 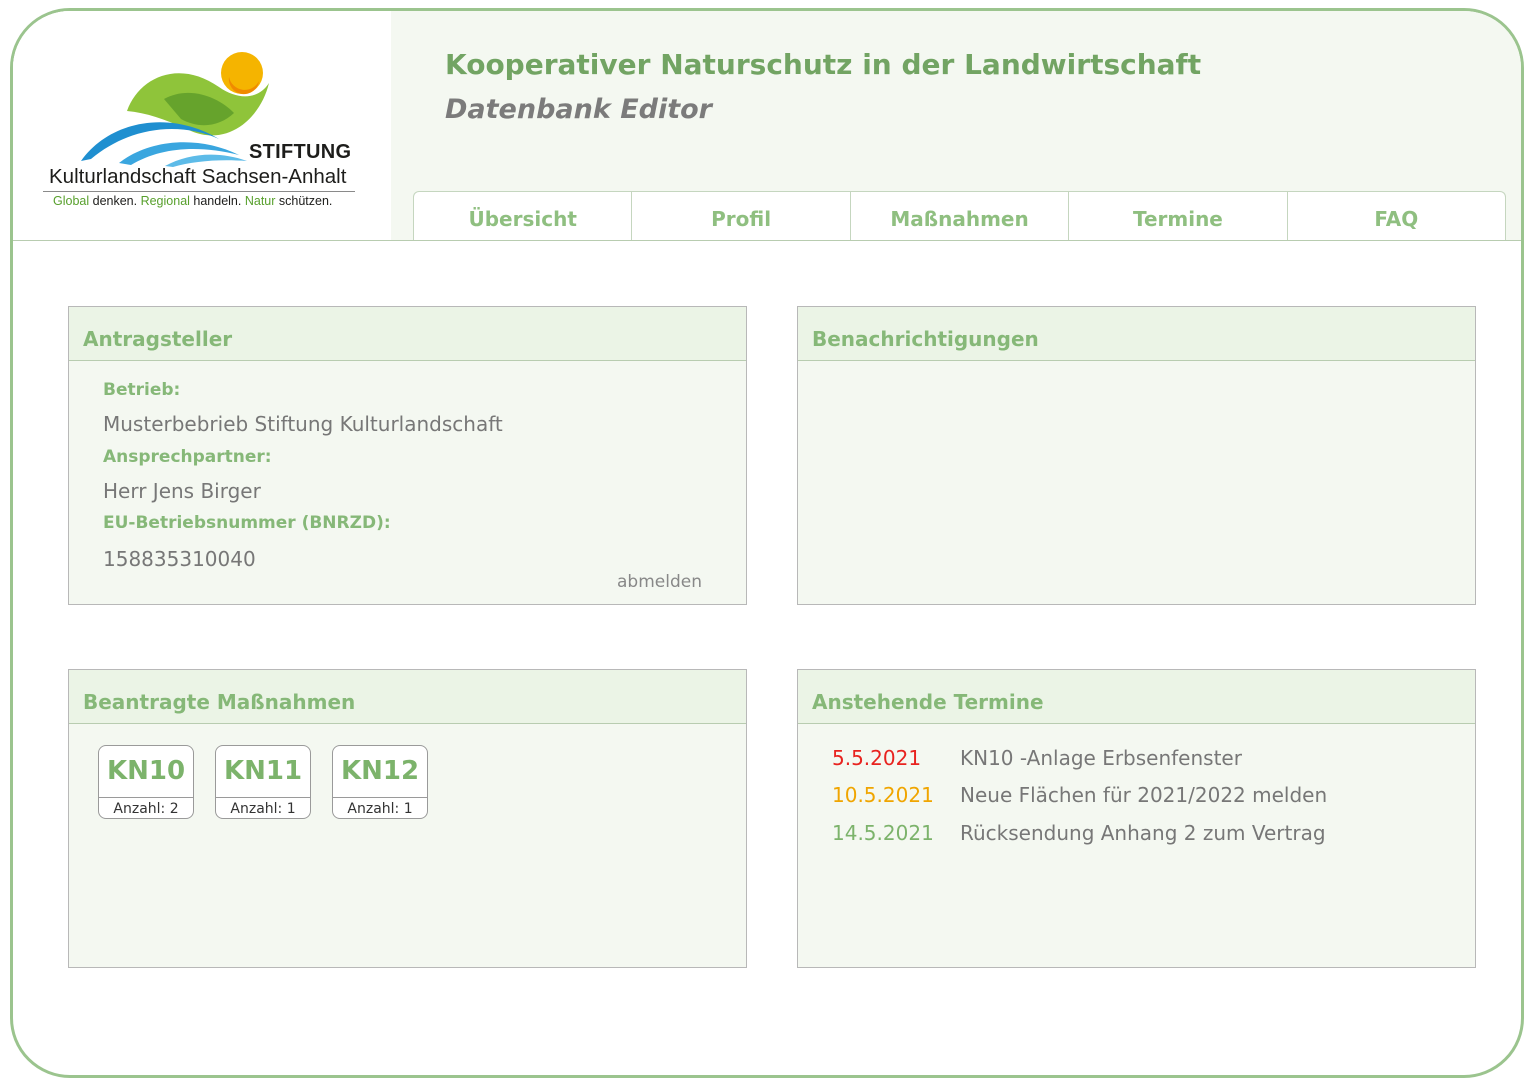 I want to click on slogan-regional: Regional, so click(x=165, y=201).